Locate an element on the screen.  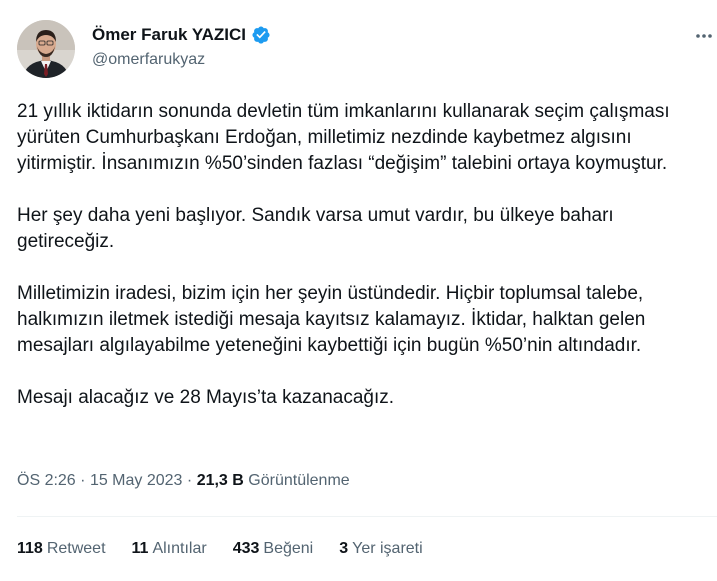
tweet-time: ÖS 2:26 is located at coordinates (46, 480).